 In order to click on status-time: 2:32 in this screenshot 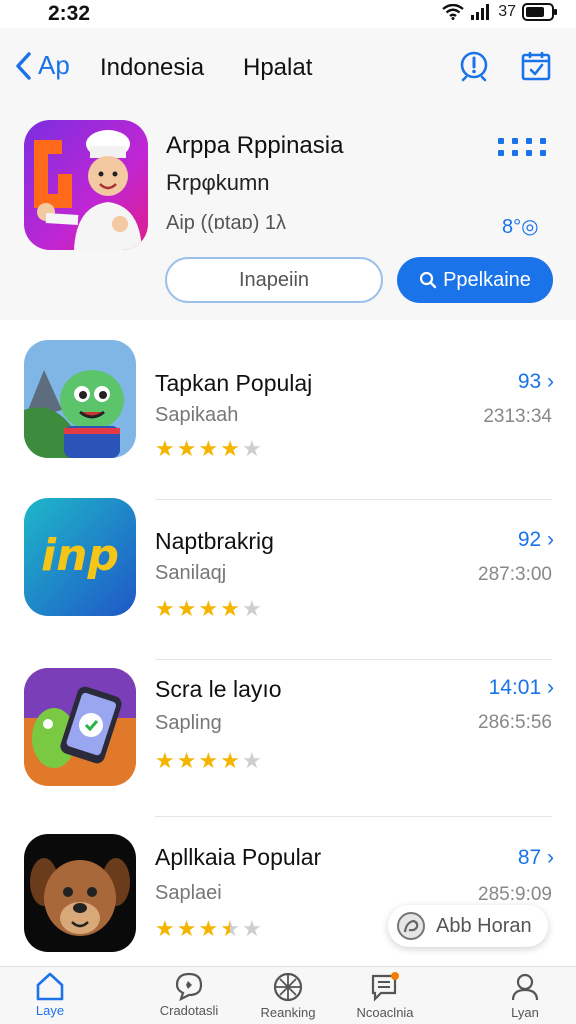, I will do `click(69, 13)`.